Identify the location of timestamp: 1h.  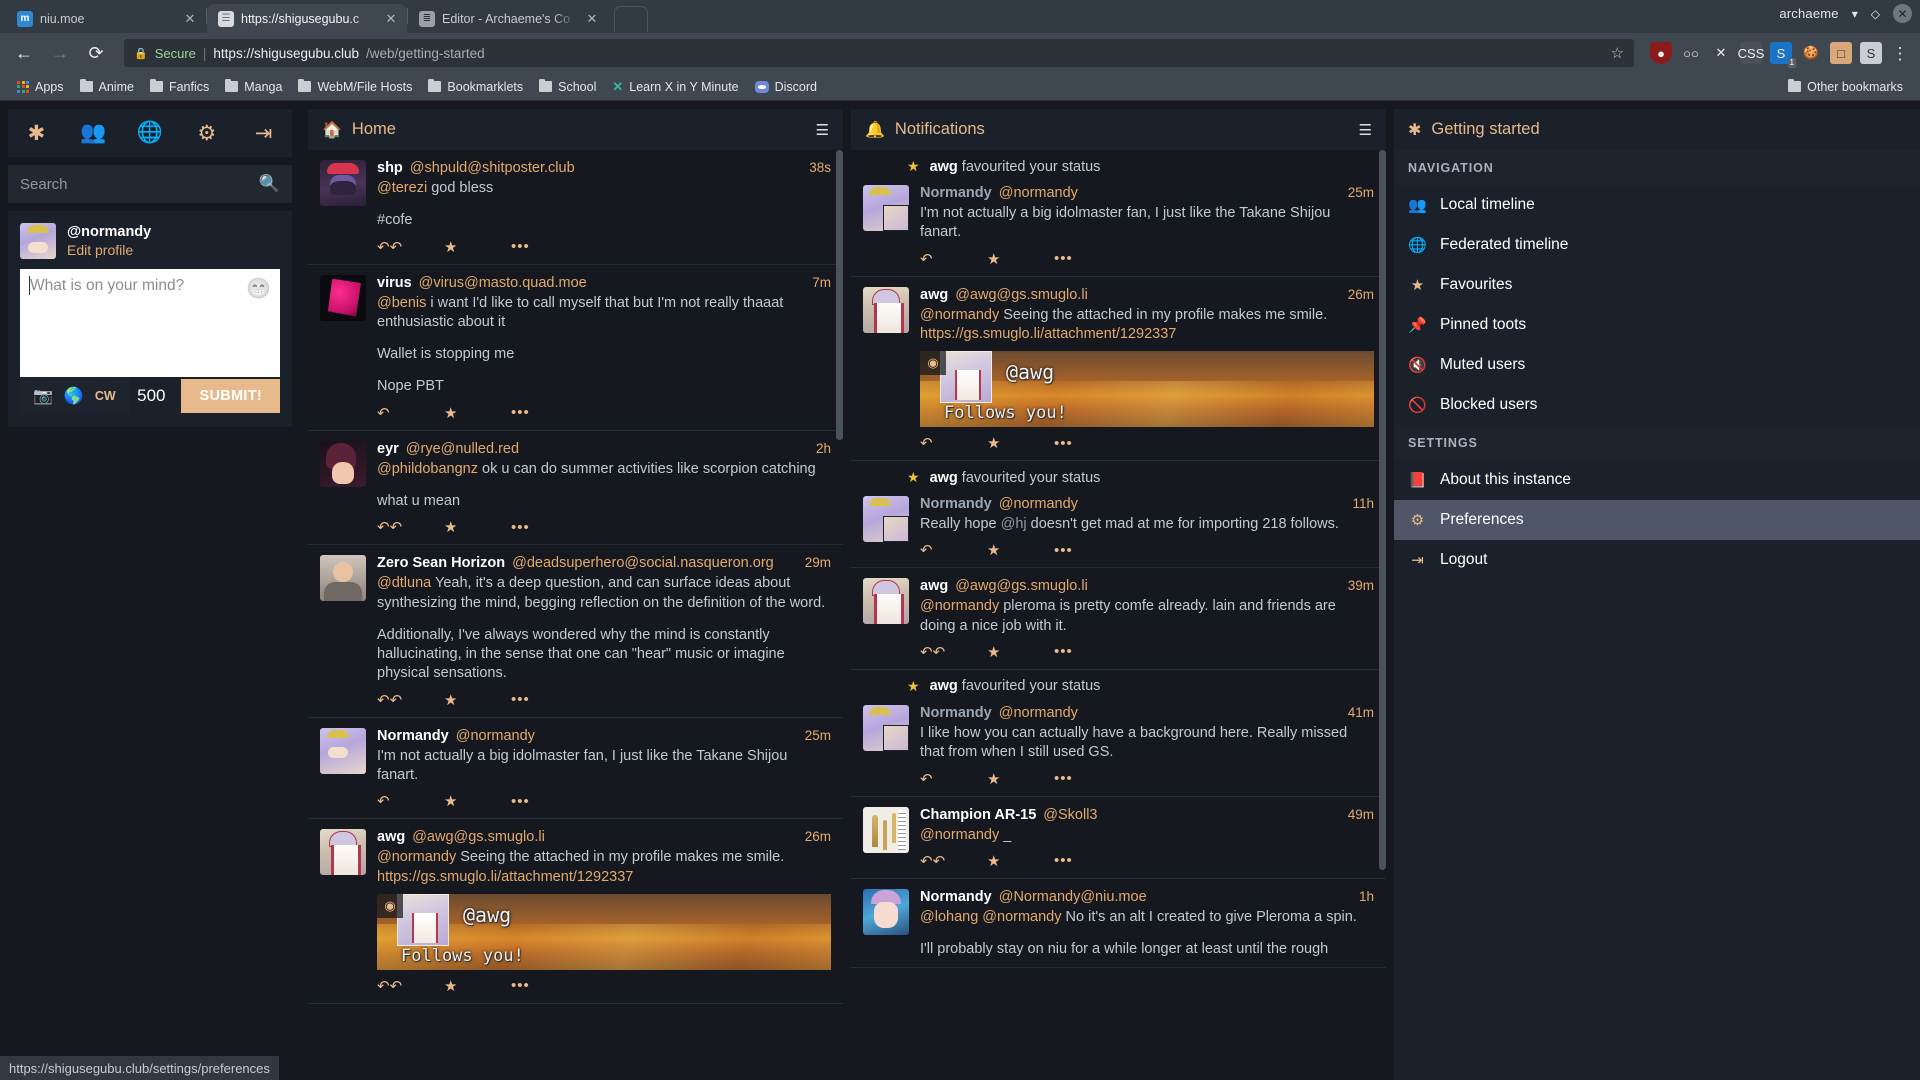
(1362, 896).